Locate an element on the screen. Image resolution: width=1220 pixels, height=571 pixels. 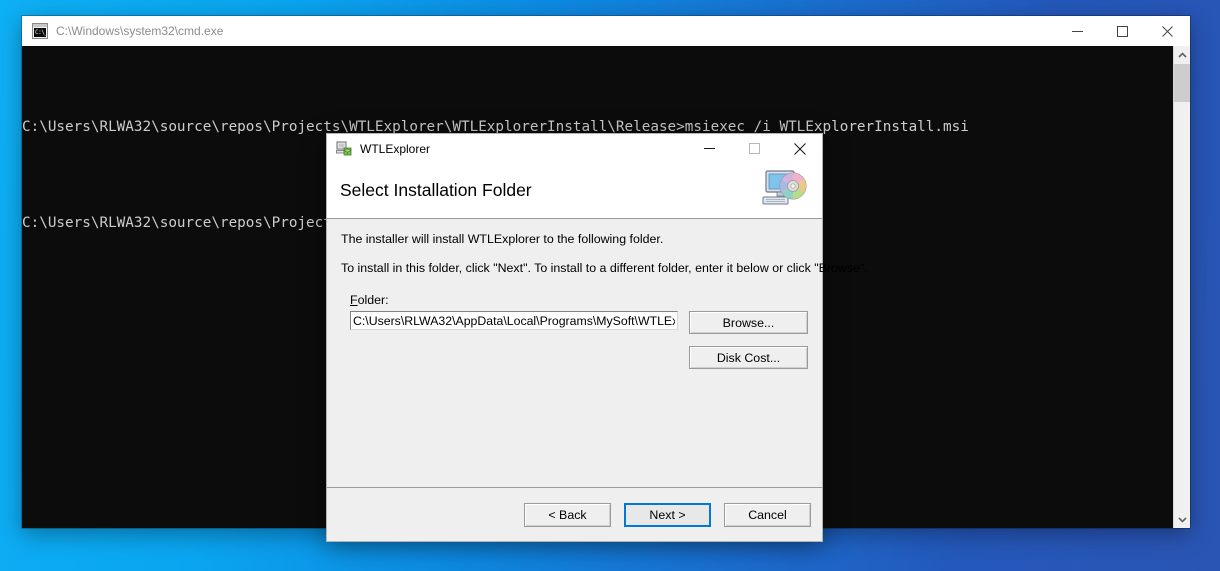
dialog-title-text: WTLExplorer is located at coordinates (395, 148).